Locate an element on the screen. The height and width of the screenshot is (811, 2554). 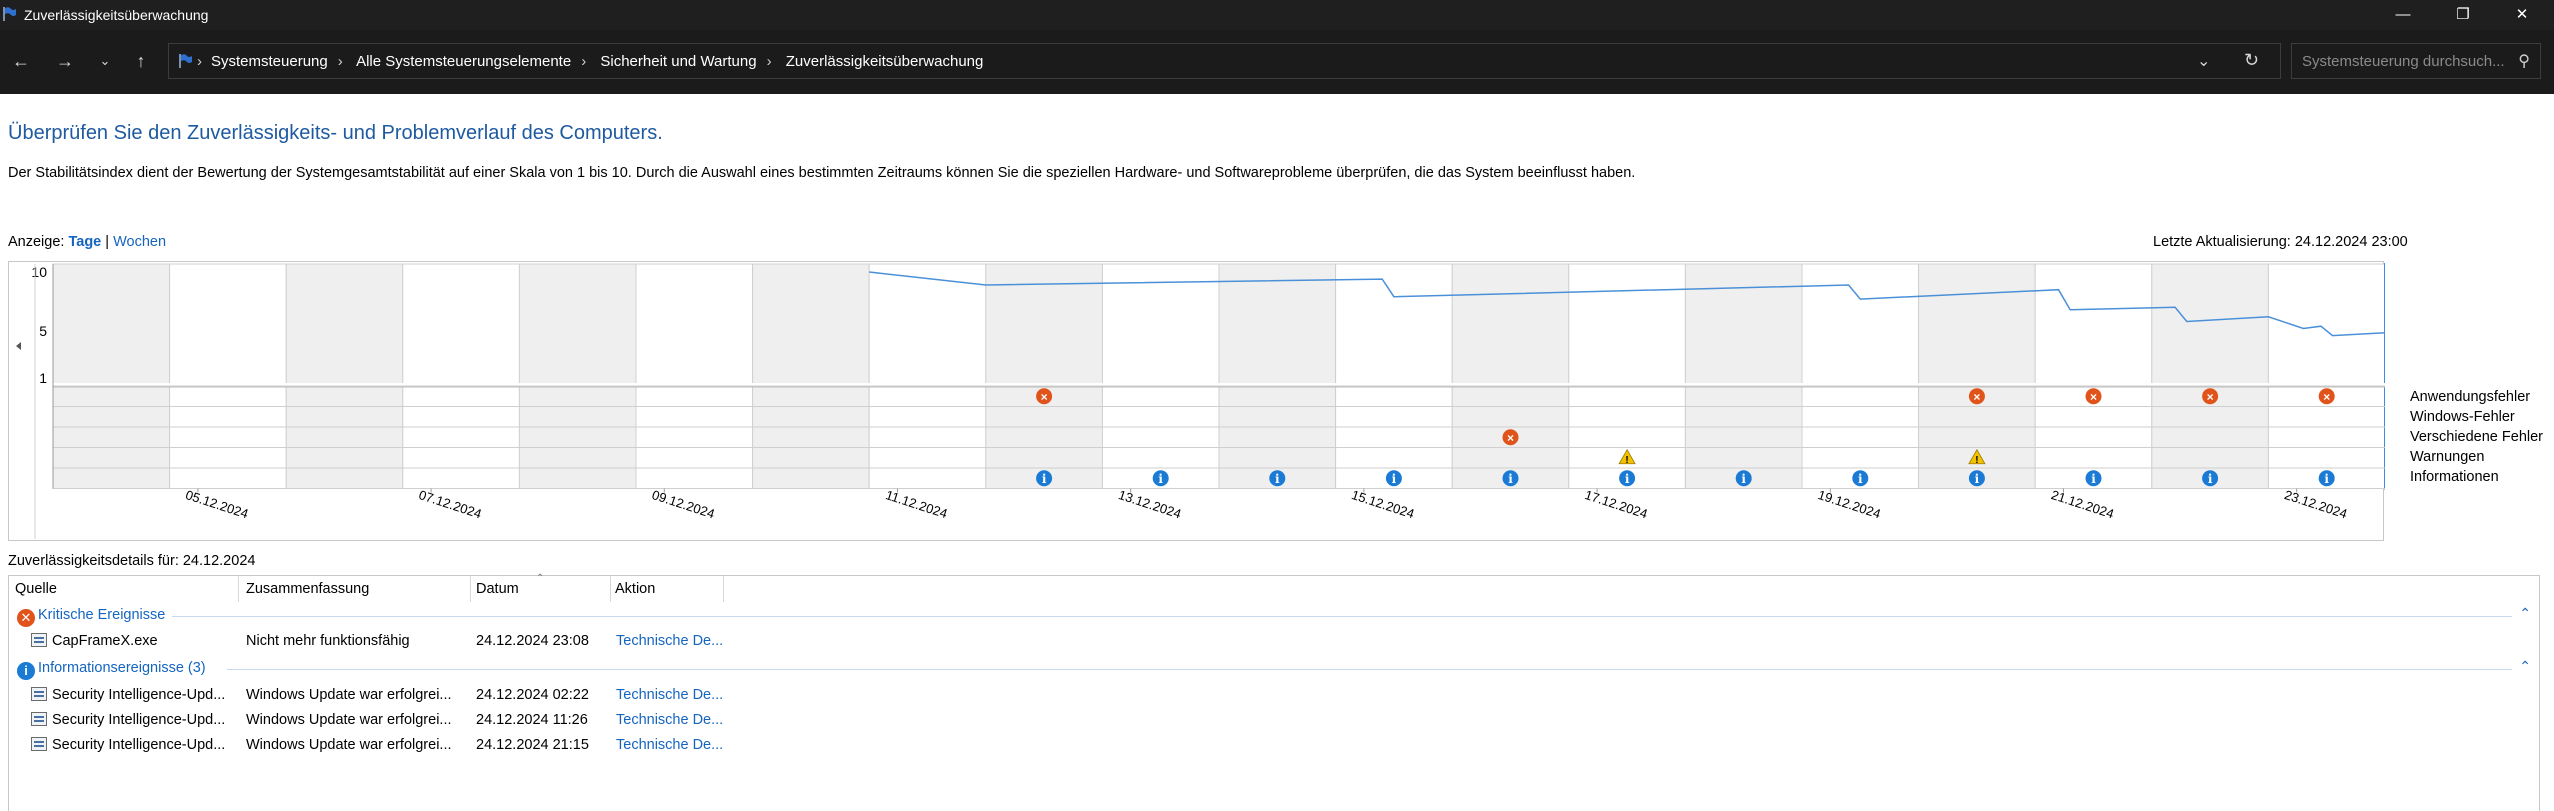
row-date: 24.12.2024 11:26 is located at coordinates (532, 720).